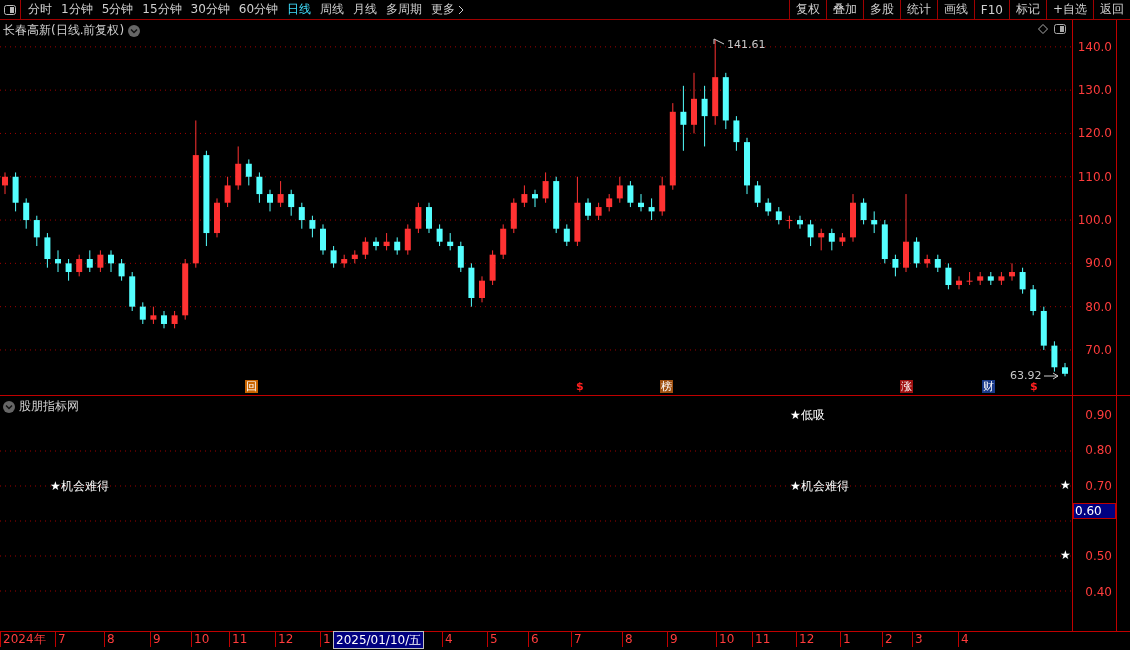 The width and height of the screenshot is (1130, 650). I want to click on date-label: 2, so click(888, 639).